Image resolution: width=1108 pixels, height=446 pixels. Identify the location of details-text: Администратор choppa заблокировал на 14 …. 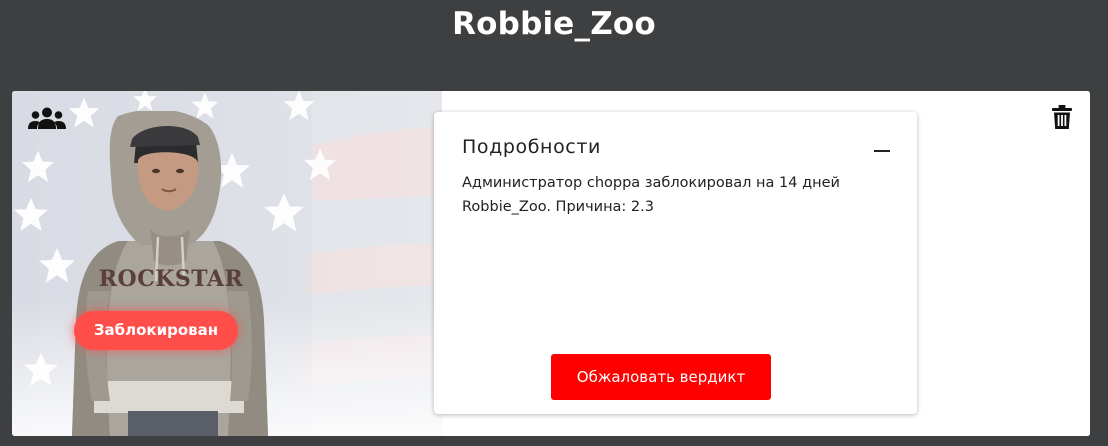
(651, 195).